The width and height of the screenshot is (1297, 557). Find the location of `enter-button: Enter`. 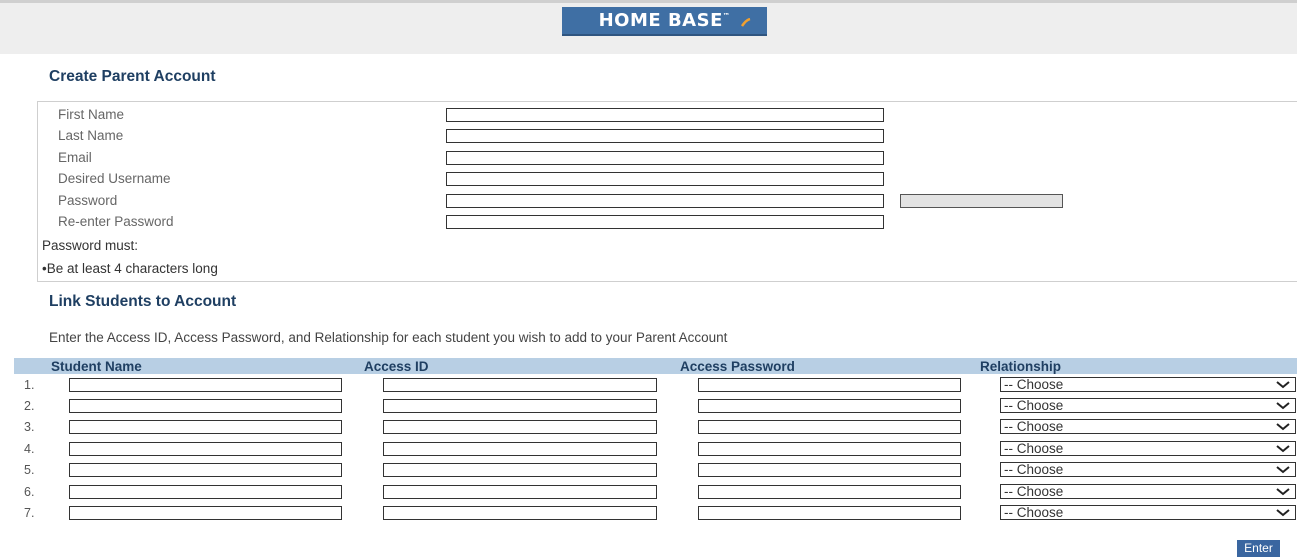

enter-button: Enter is located at coordinates (1258, 548).